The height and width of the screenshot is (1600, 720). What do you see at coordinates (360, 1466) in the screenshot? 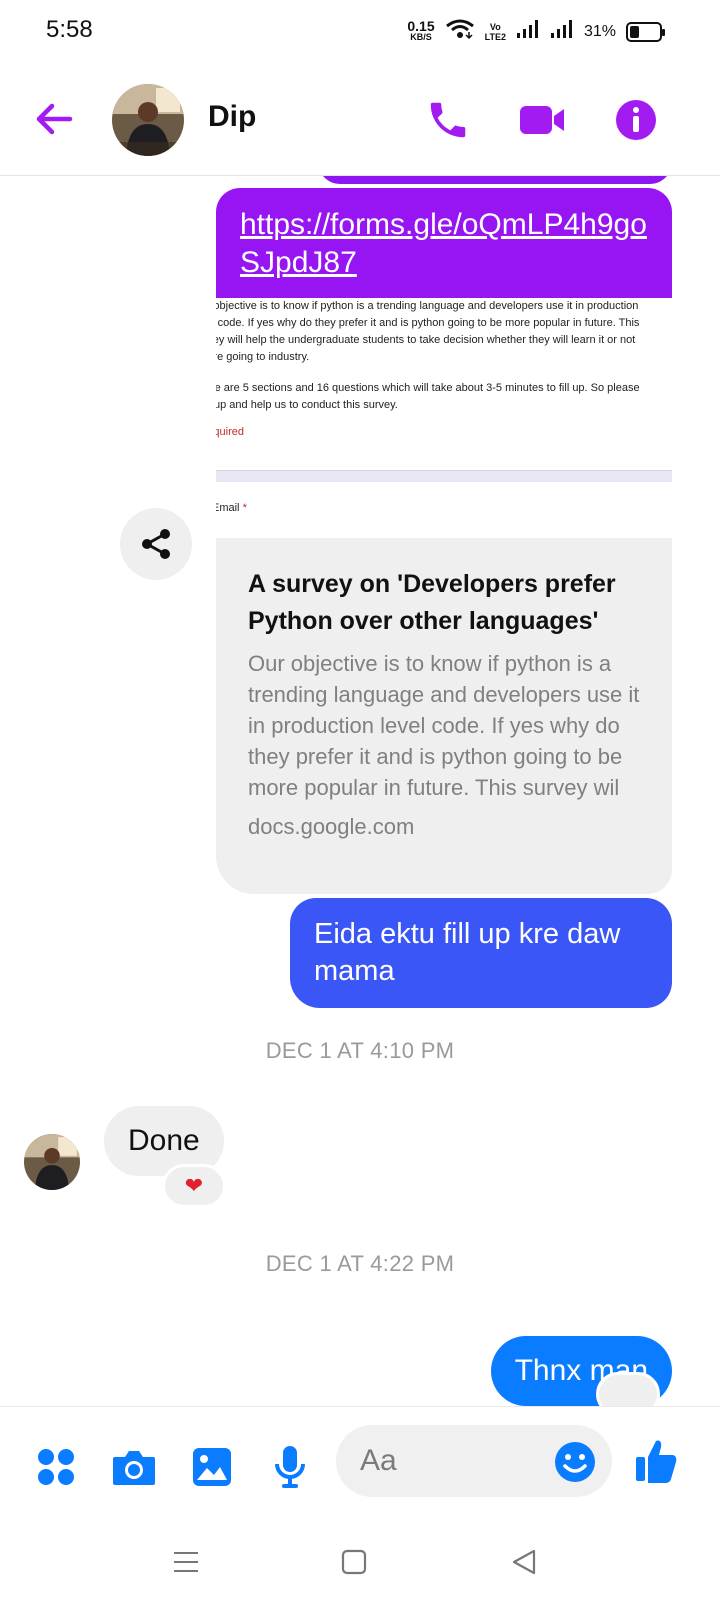
I see `message-composer` at bounding box center [360, 1466].